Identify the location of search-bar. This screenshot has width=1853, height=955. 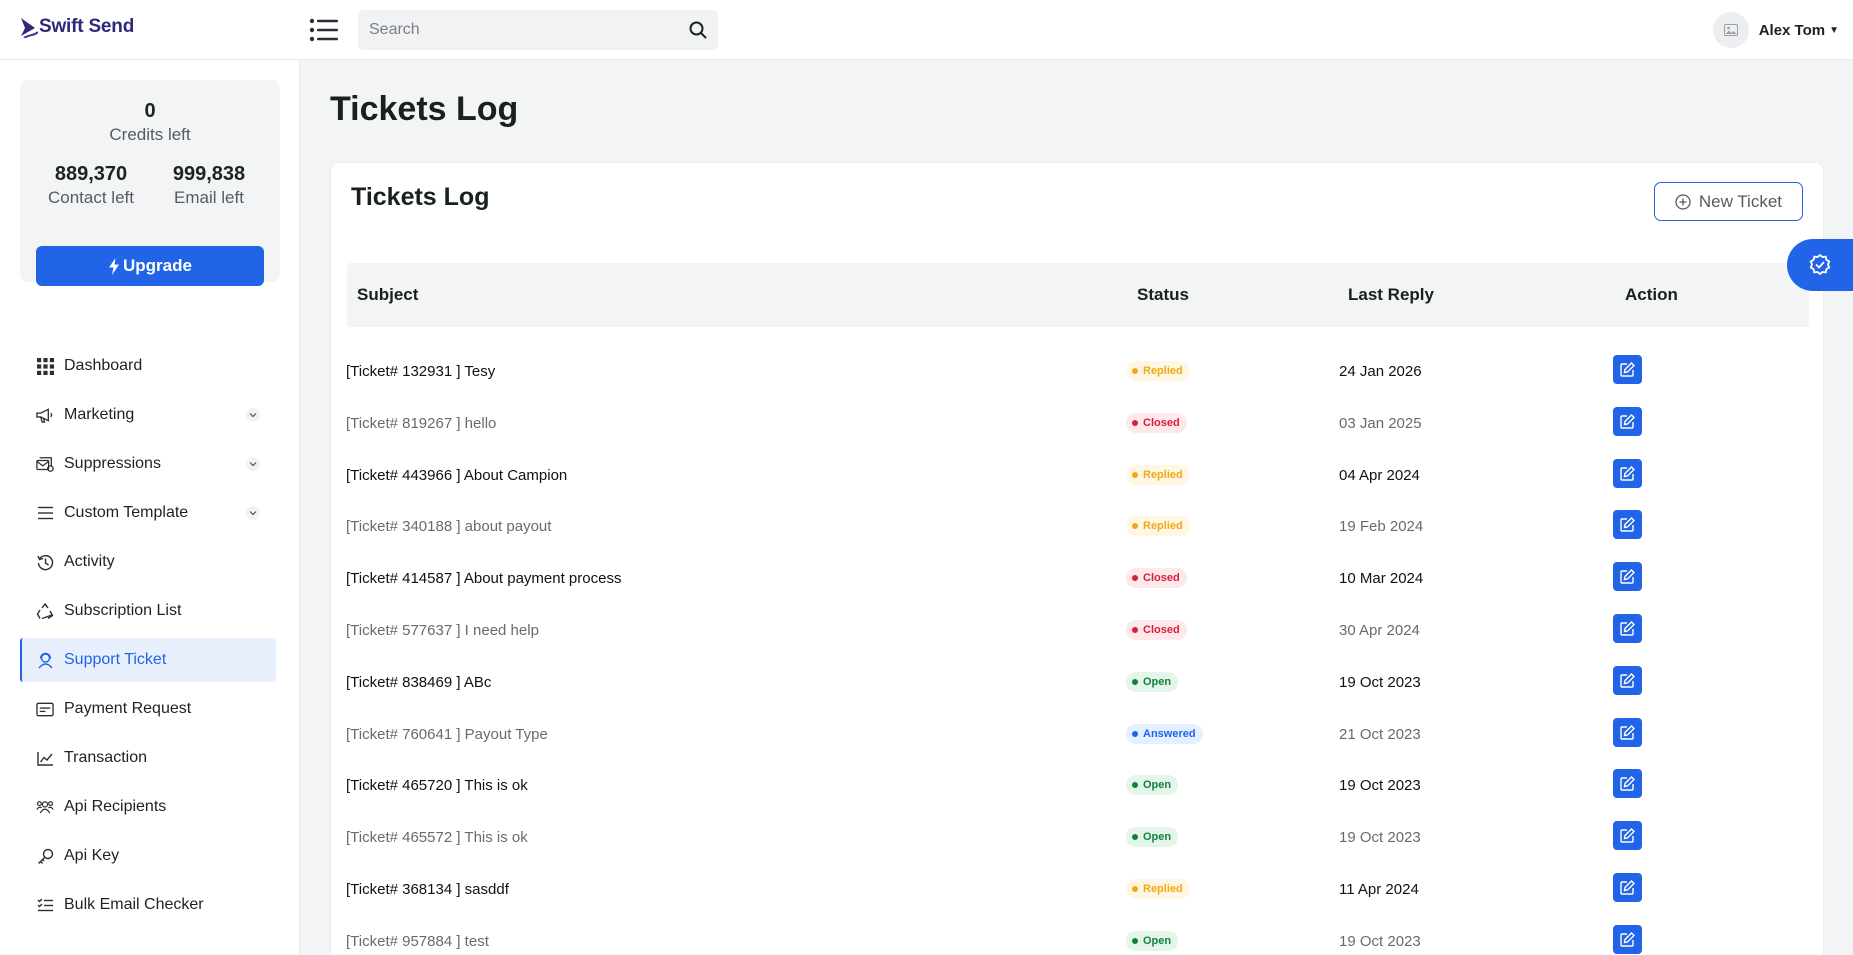
(538, 30).